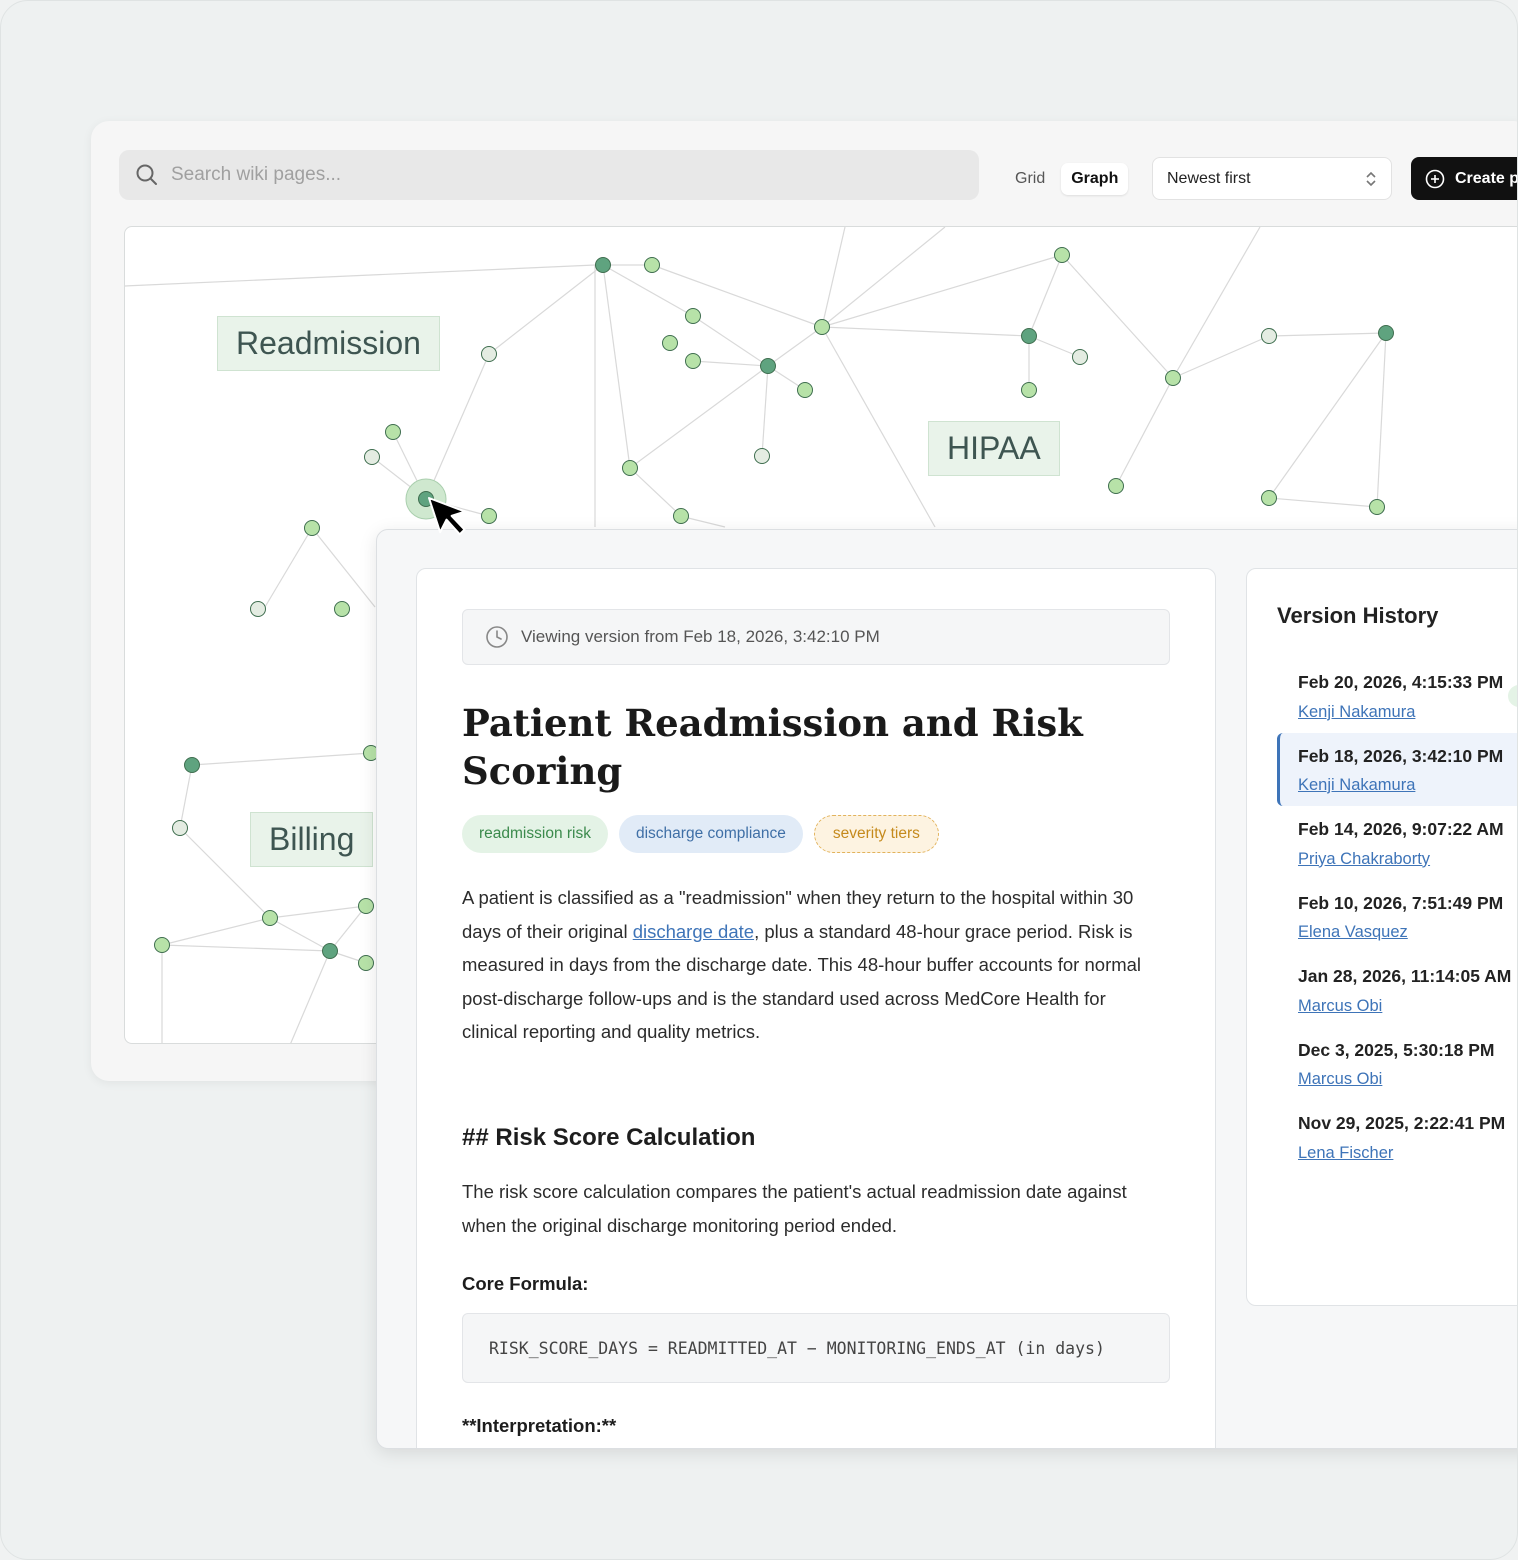 This screenshot has height=1560, width=1518. What do you see at coordinates (1401, 682) in the screenshot?
I see `version-date: Feb 20, 2026, 4:15:33 PM` at bounding box center [1401, 682].